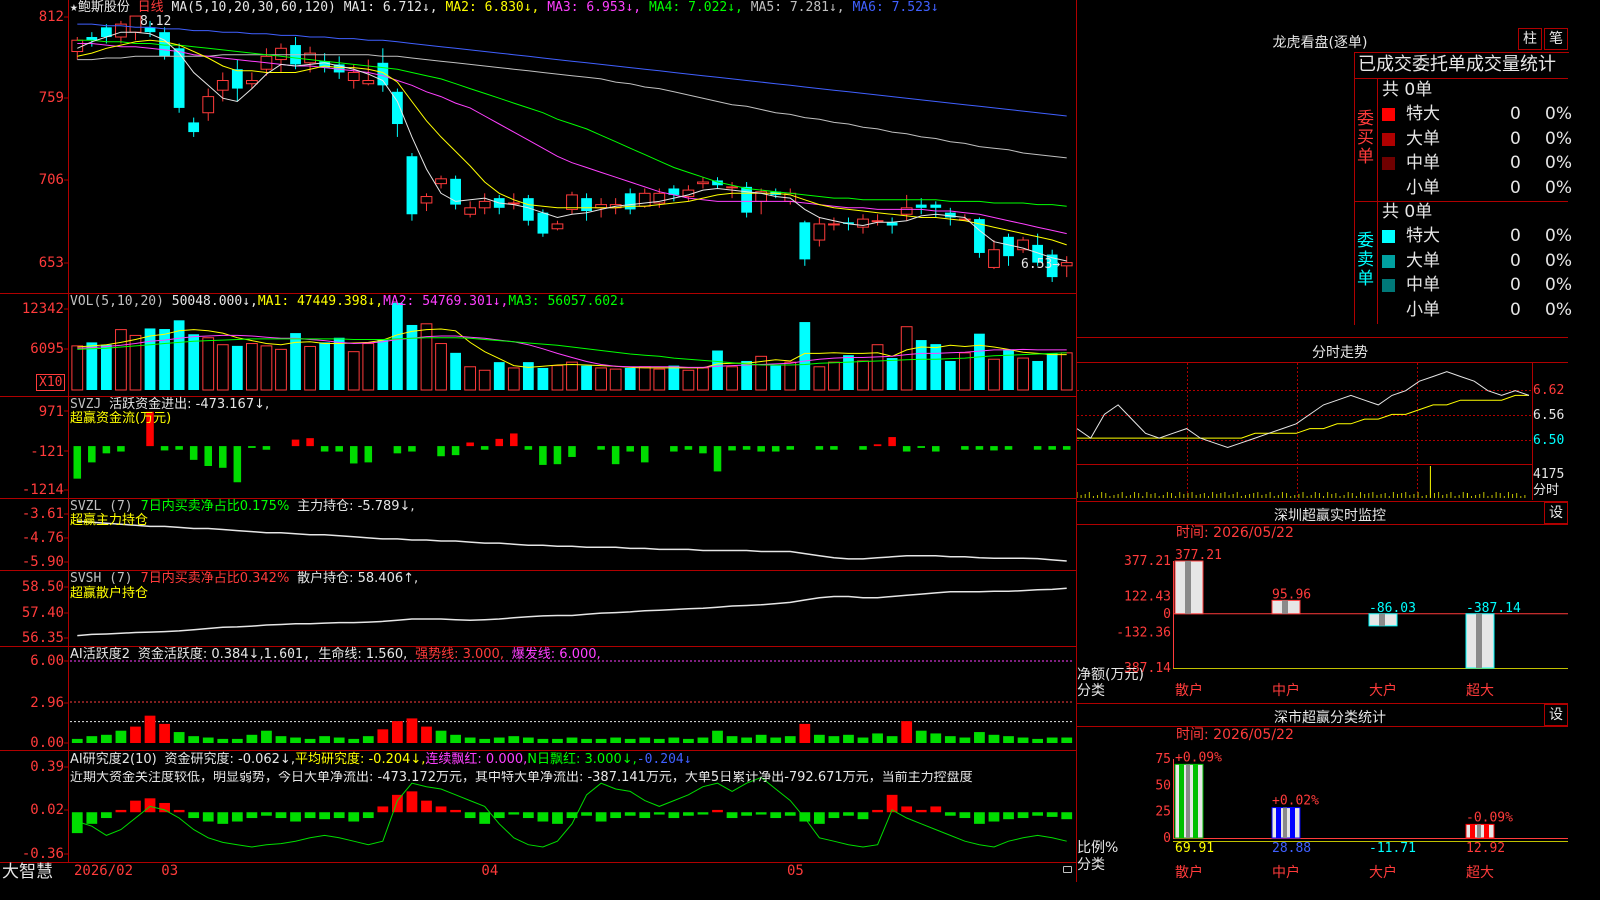 This screenshot has width=1600, height=900. I want to click on cls-ylabel: 比例%, so click(1098, 848).